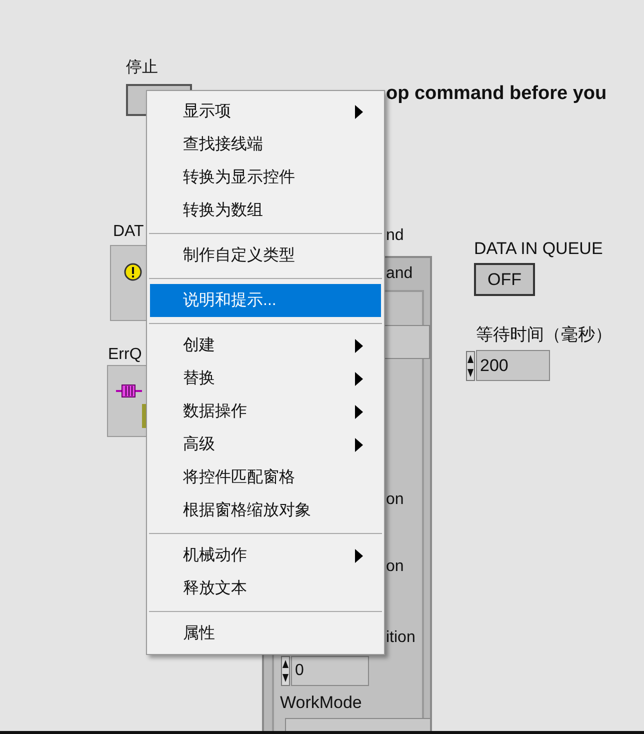  What do you see at coordinates (265, 210) in the screenshot?
I see `menu-item: 转换为数组` at bounding box center [265, 210].